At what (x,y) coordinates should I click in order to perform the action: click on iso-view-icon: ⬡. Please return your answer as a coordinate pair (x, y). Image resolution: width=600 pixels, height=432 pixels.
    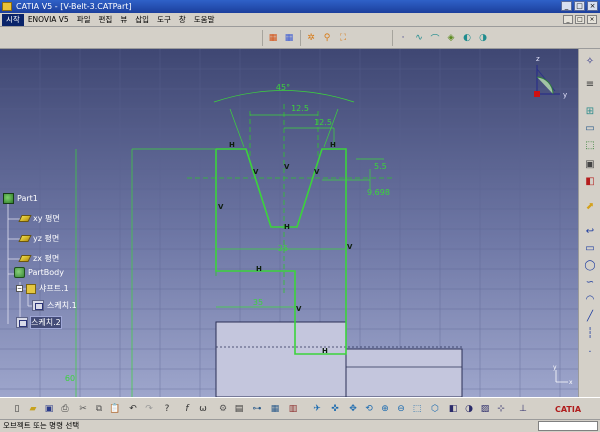
    Looking at the image, I should click on (435, 409).